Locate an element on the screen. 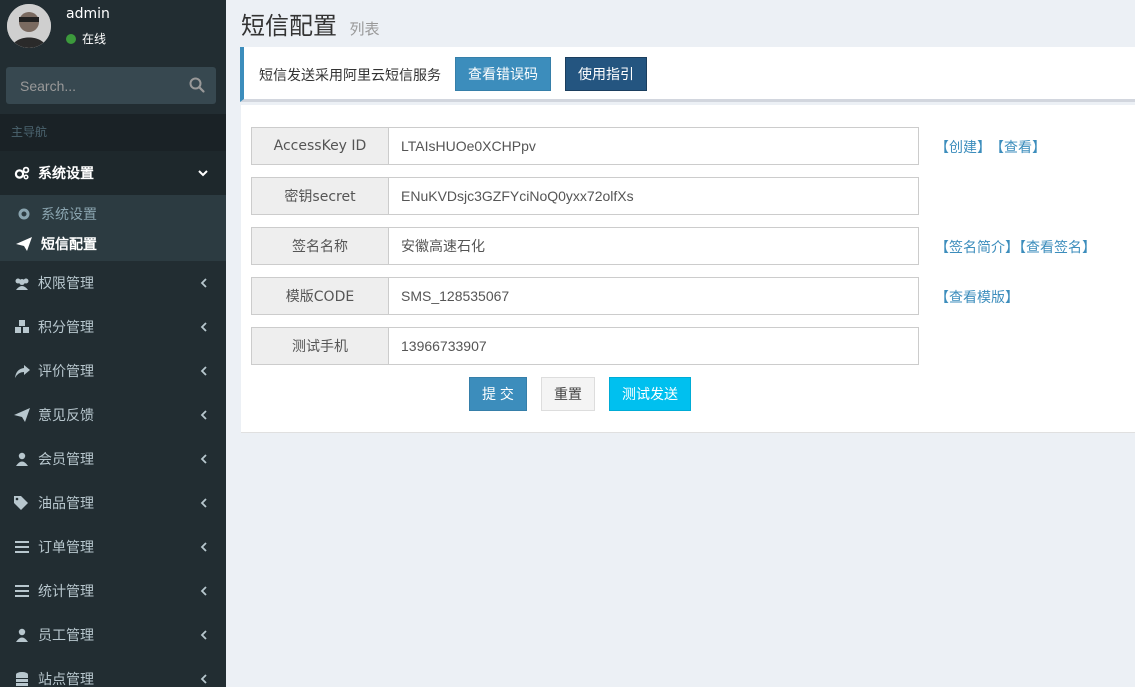  sub-item-sms-config: 短信配置 is located at coordinates (113, 244).